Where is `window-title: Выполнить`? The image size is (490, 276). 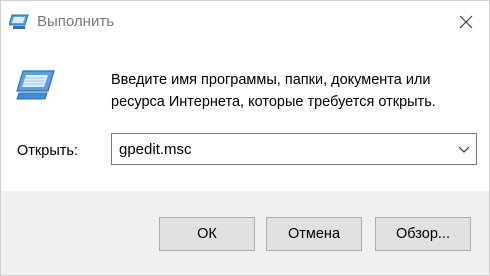
window-title: Выполнить is located at coordinates (76, 21).